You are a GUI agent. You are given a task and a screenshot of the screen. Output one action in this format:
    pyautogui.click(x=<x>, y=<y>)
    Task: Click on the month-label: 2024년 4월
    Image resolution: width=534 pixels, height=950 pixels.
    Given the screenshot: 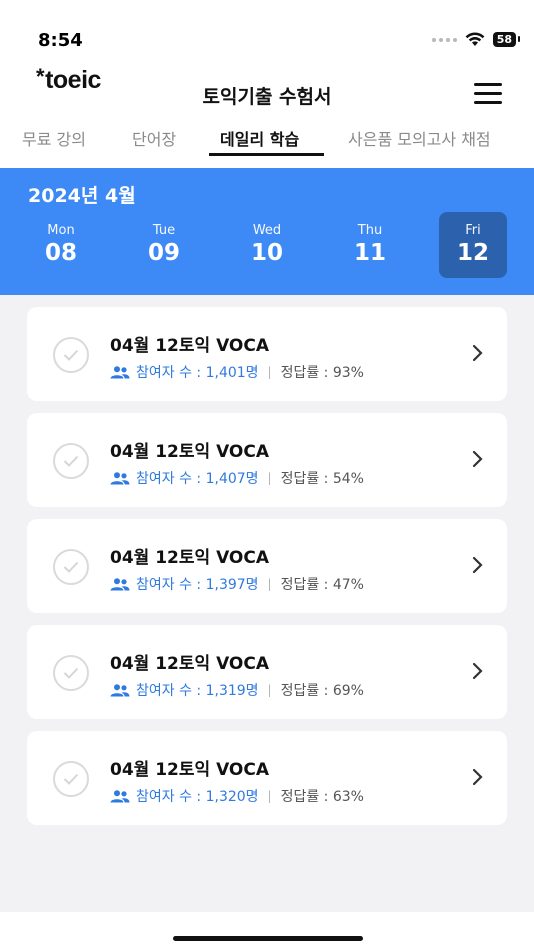 What is the action you would take?
    pyautogui.click(x=82, y=196)
    